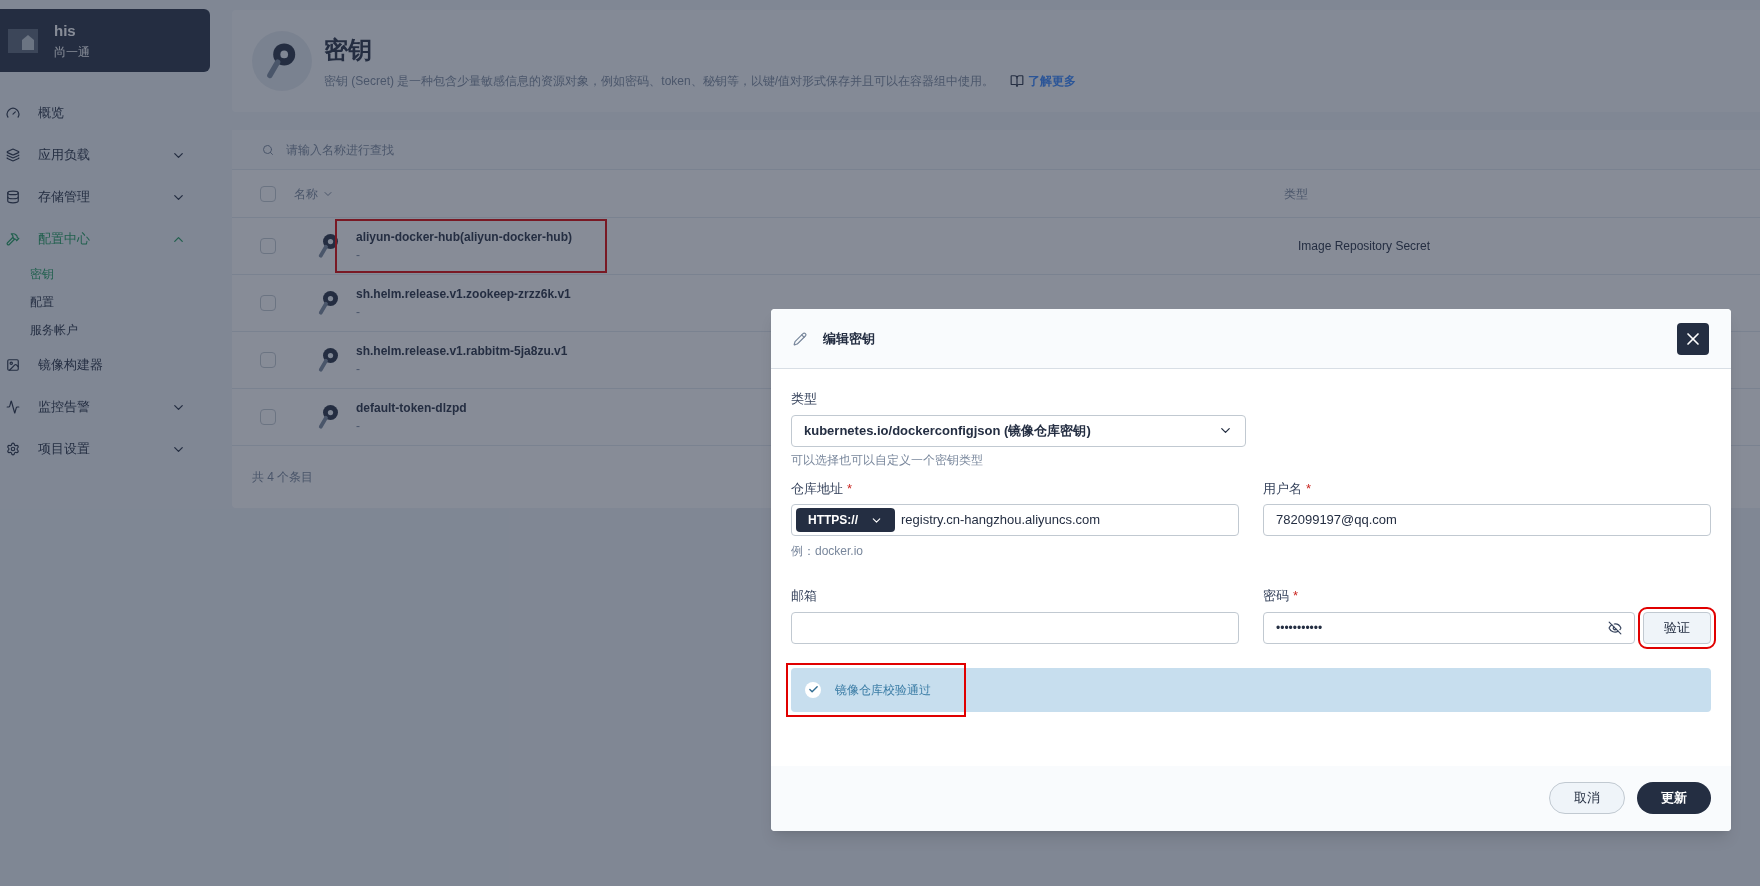 This screenshot has height=886, width=1760. I want to click on field-label: 用户名, so click(1282, 488).